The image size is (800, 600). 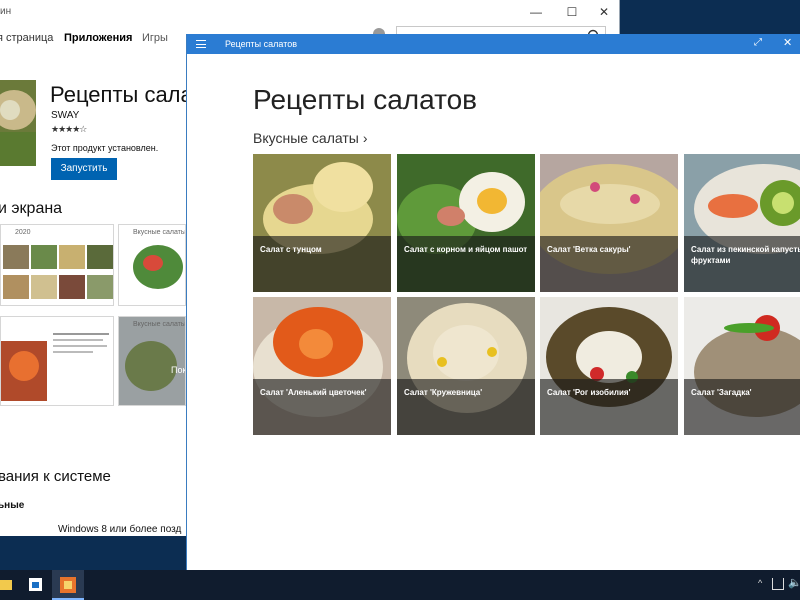 What do you see at coordinates (152, 361) in the screenshot?
I see `screenshot-4: Вкусные салаты Пок` at bounding box center [152, 361].